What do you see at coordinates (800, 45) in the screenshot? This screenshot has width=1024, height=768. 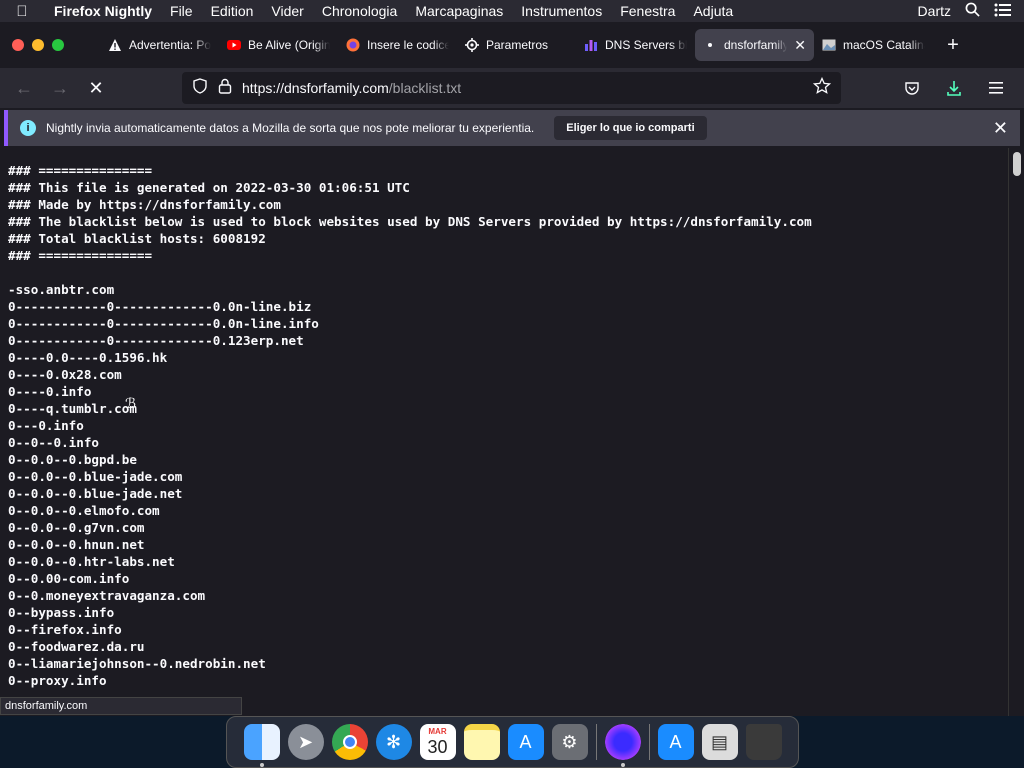 I see `close-tab-icon: ✕` at bounding box center [800, 45].